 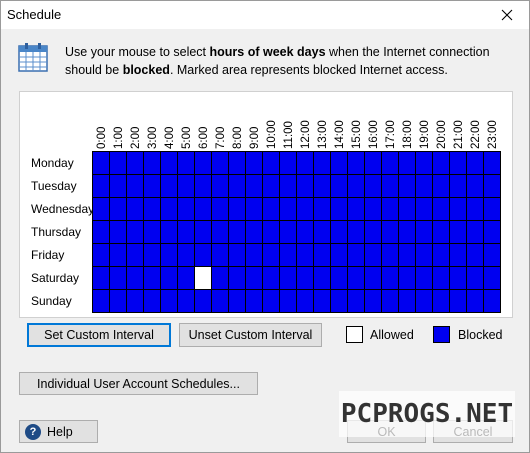 I want to click on help-button: ? Help, so click(x=58, y=431).